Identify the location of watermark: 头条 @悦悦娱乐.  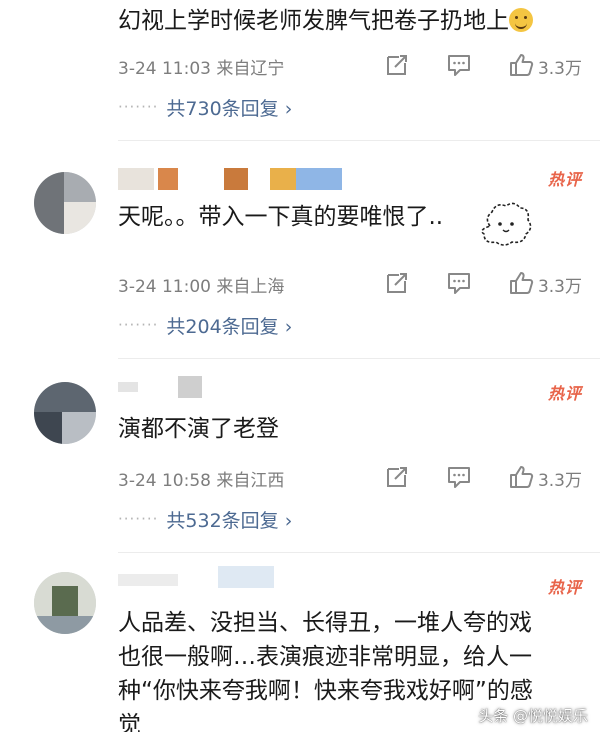
(533, 716).